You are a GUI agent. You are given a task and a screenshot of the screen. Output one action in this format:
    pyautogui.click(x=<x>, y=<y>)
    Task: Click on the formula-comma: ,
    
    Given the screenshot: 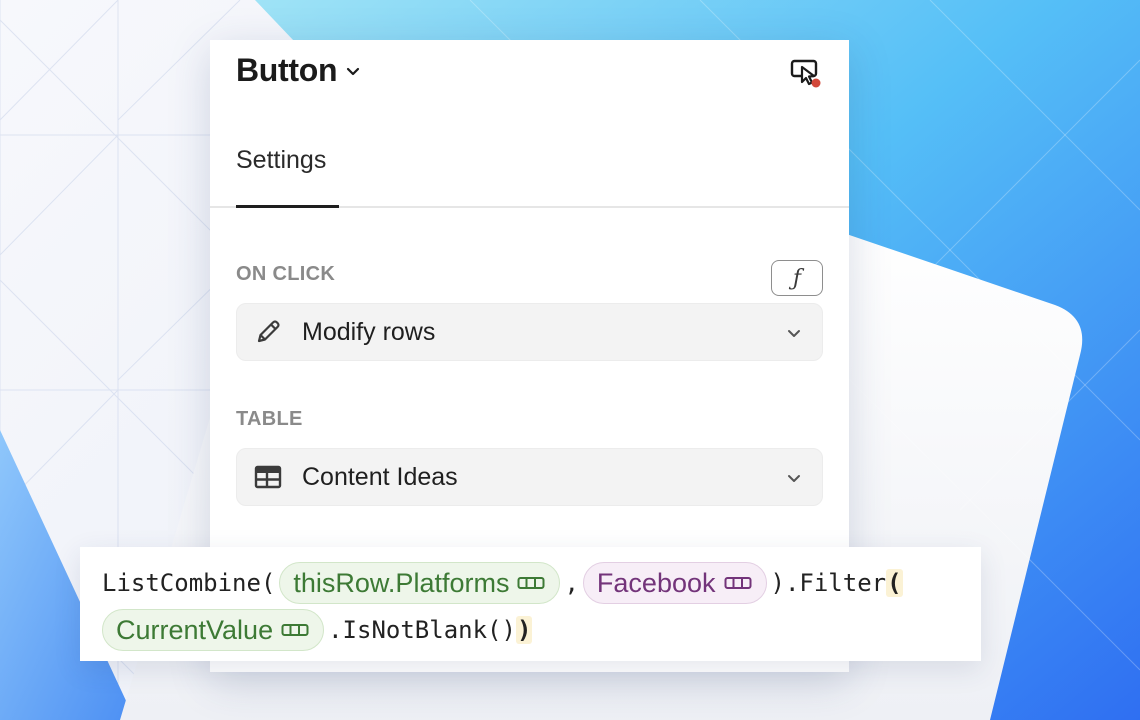 What is the action you would take?
    pyautogui.click(x=571, y=583)
    